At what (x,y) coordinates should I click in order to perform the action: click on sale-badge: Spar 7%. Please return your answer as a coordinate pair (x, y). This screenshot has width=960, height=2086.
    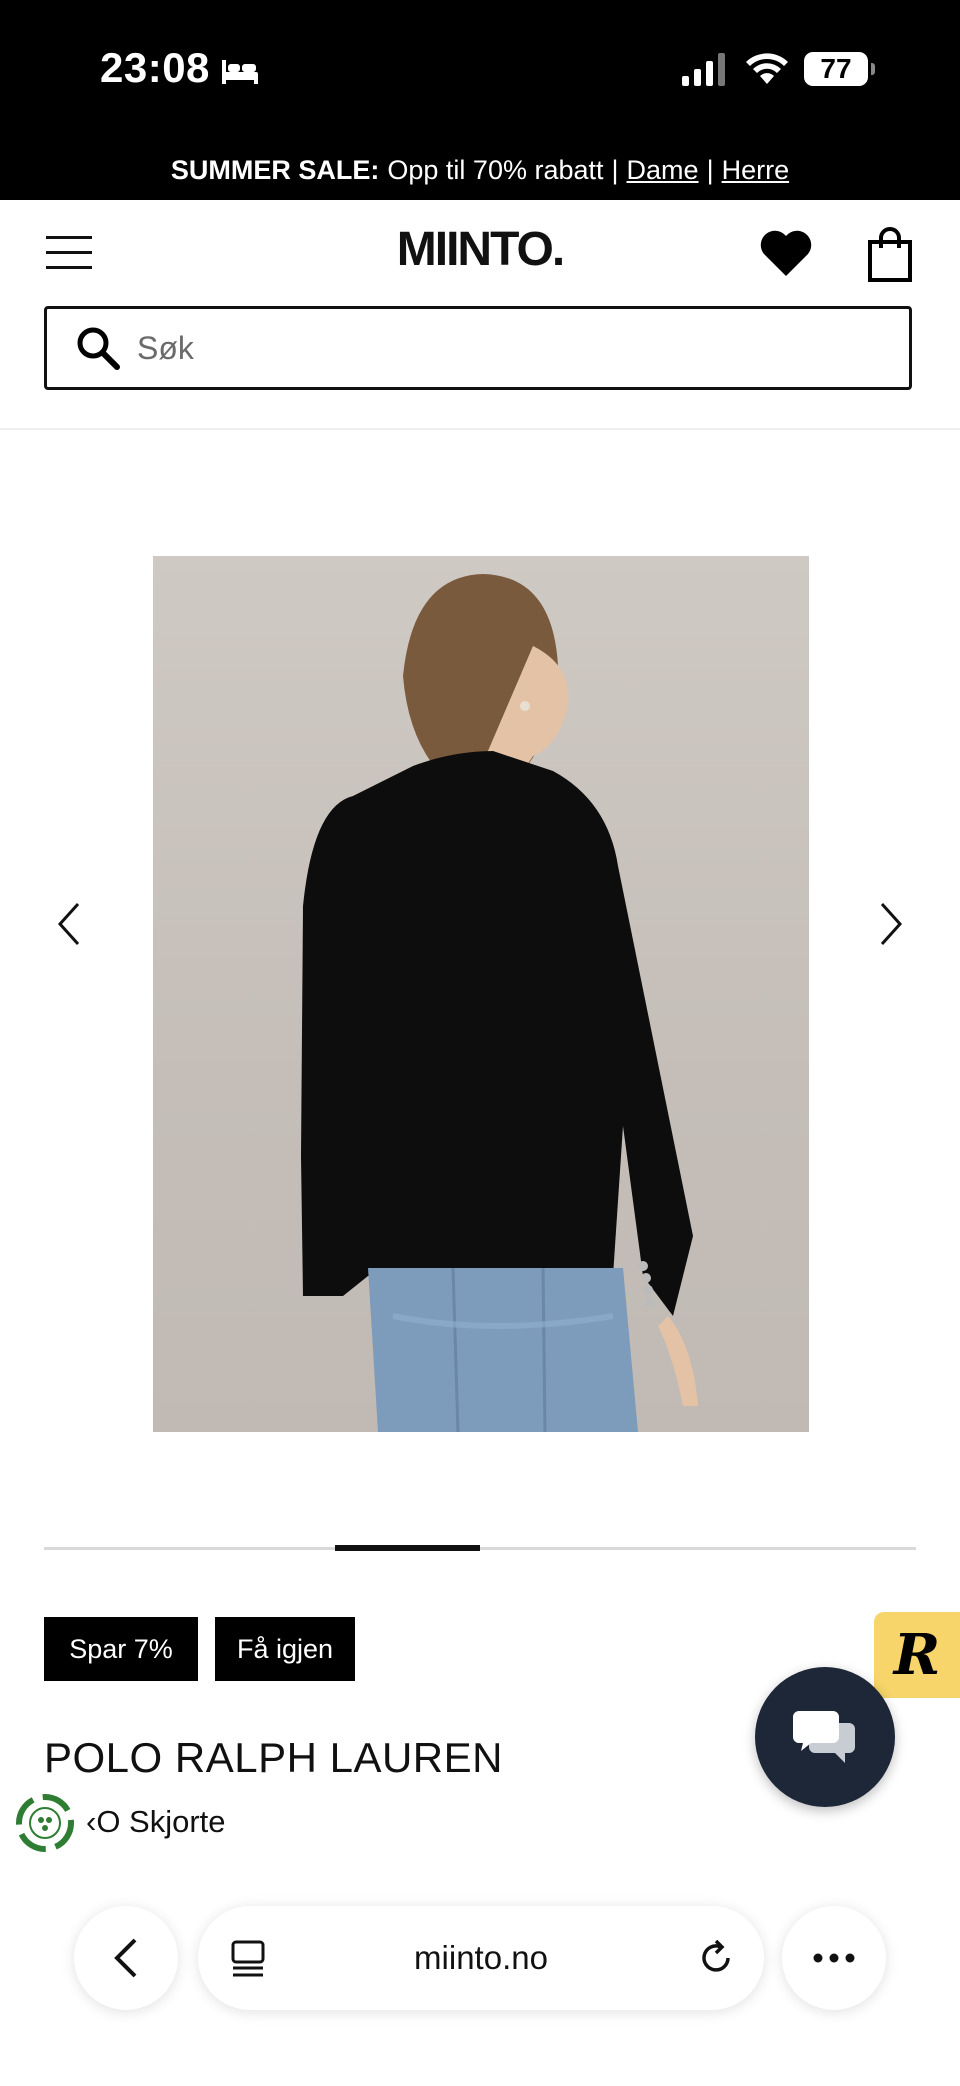
    Looking at the image, I should click on (121, 1649).